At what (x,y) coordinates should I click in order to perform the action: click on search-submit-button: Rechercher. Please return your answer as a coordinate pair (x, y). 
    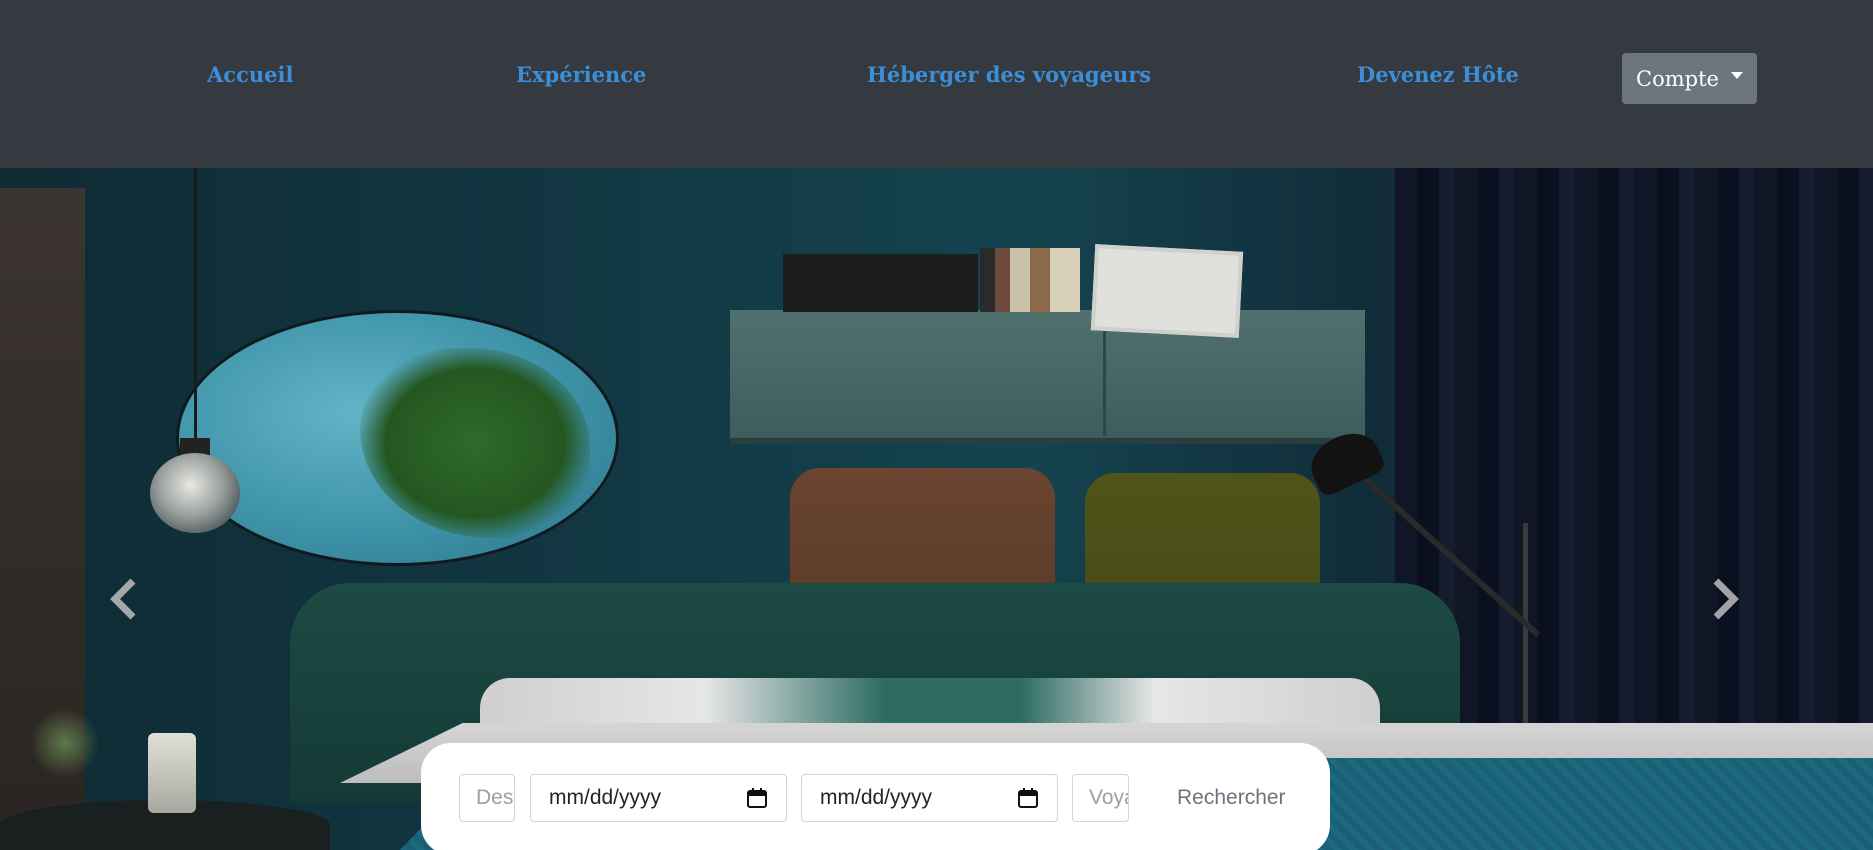
    Looking at the image, I should click on (1231, 798).